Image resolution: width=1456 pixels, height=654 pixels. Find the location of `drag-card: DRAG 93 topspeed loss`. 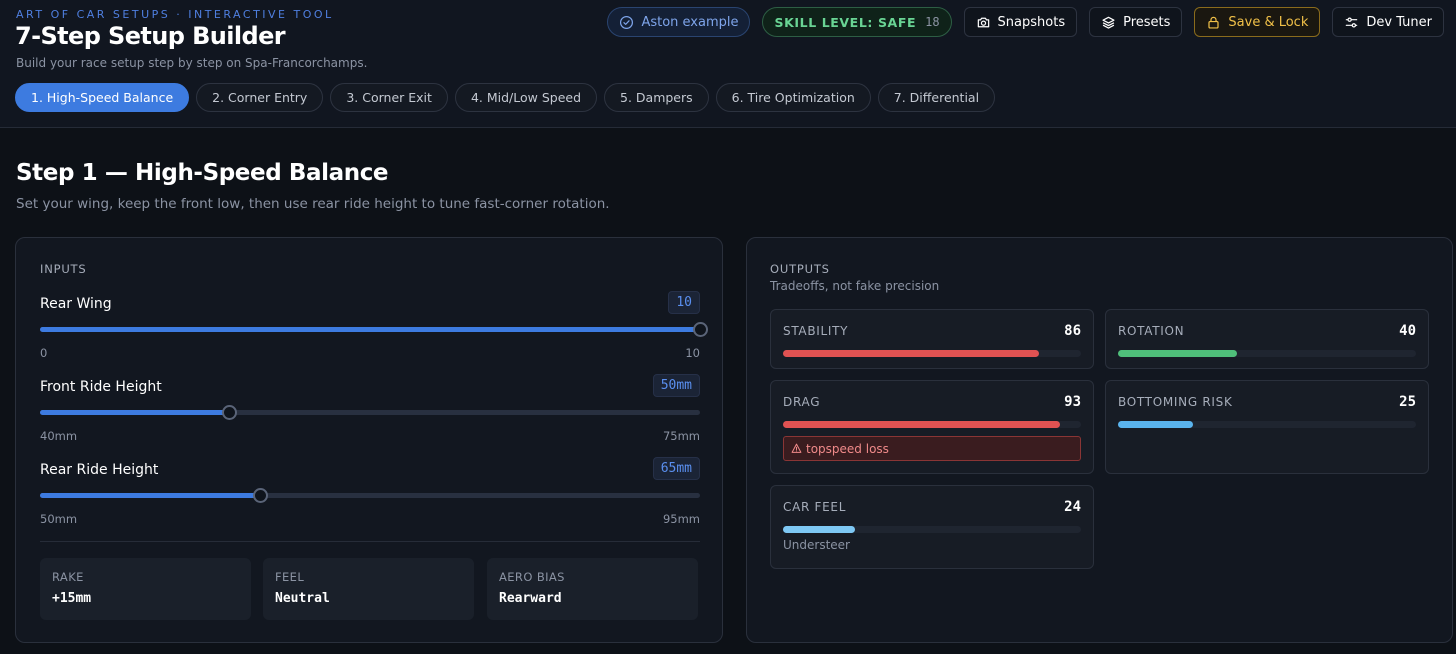

drag-card: DRAG 93 topspeed loss is located at coordinates (932, 427).